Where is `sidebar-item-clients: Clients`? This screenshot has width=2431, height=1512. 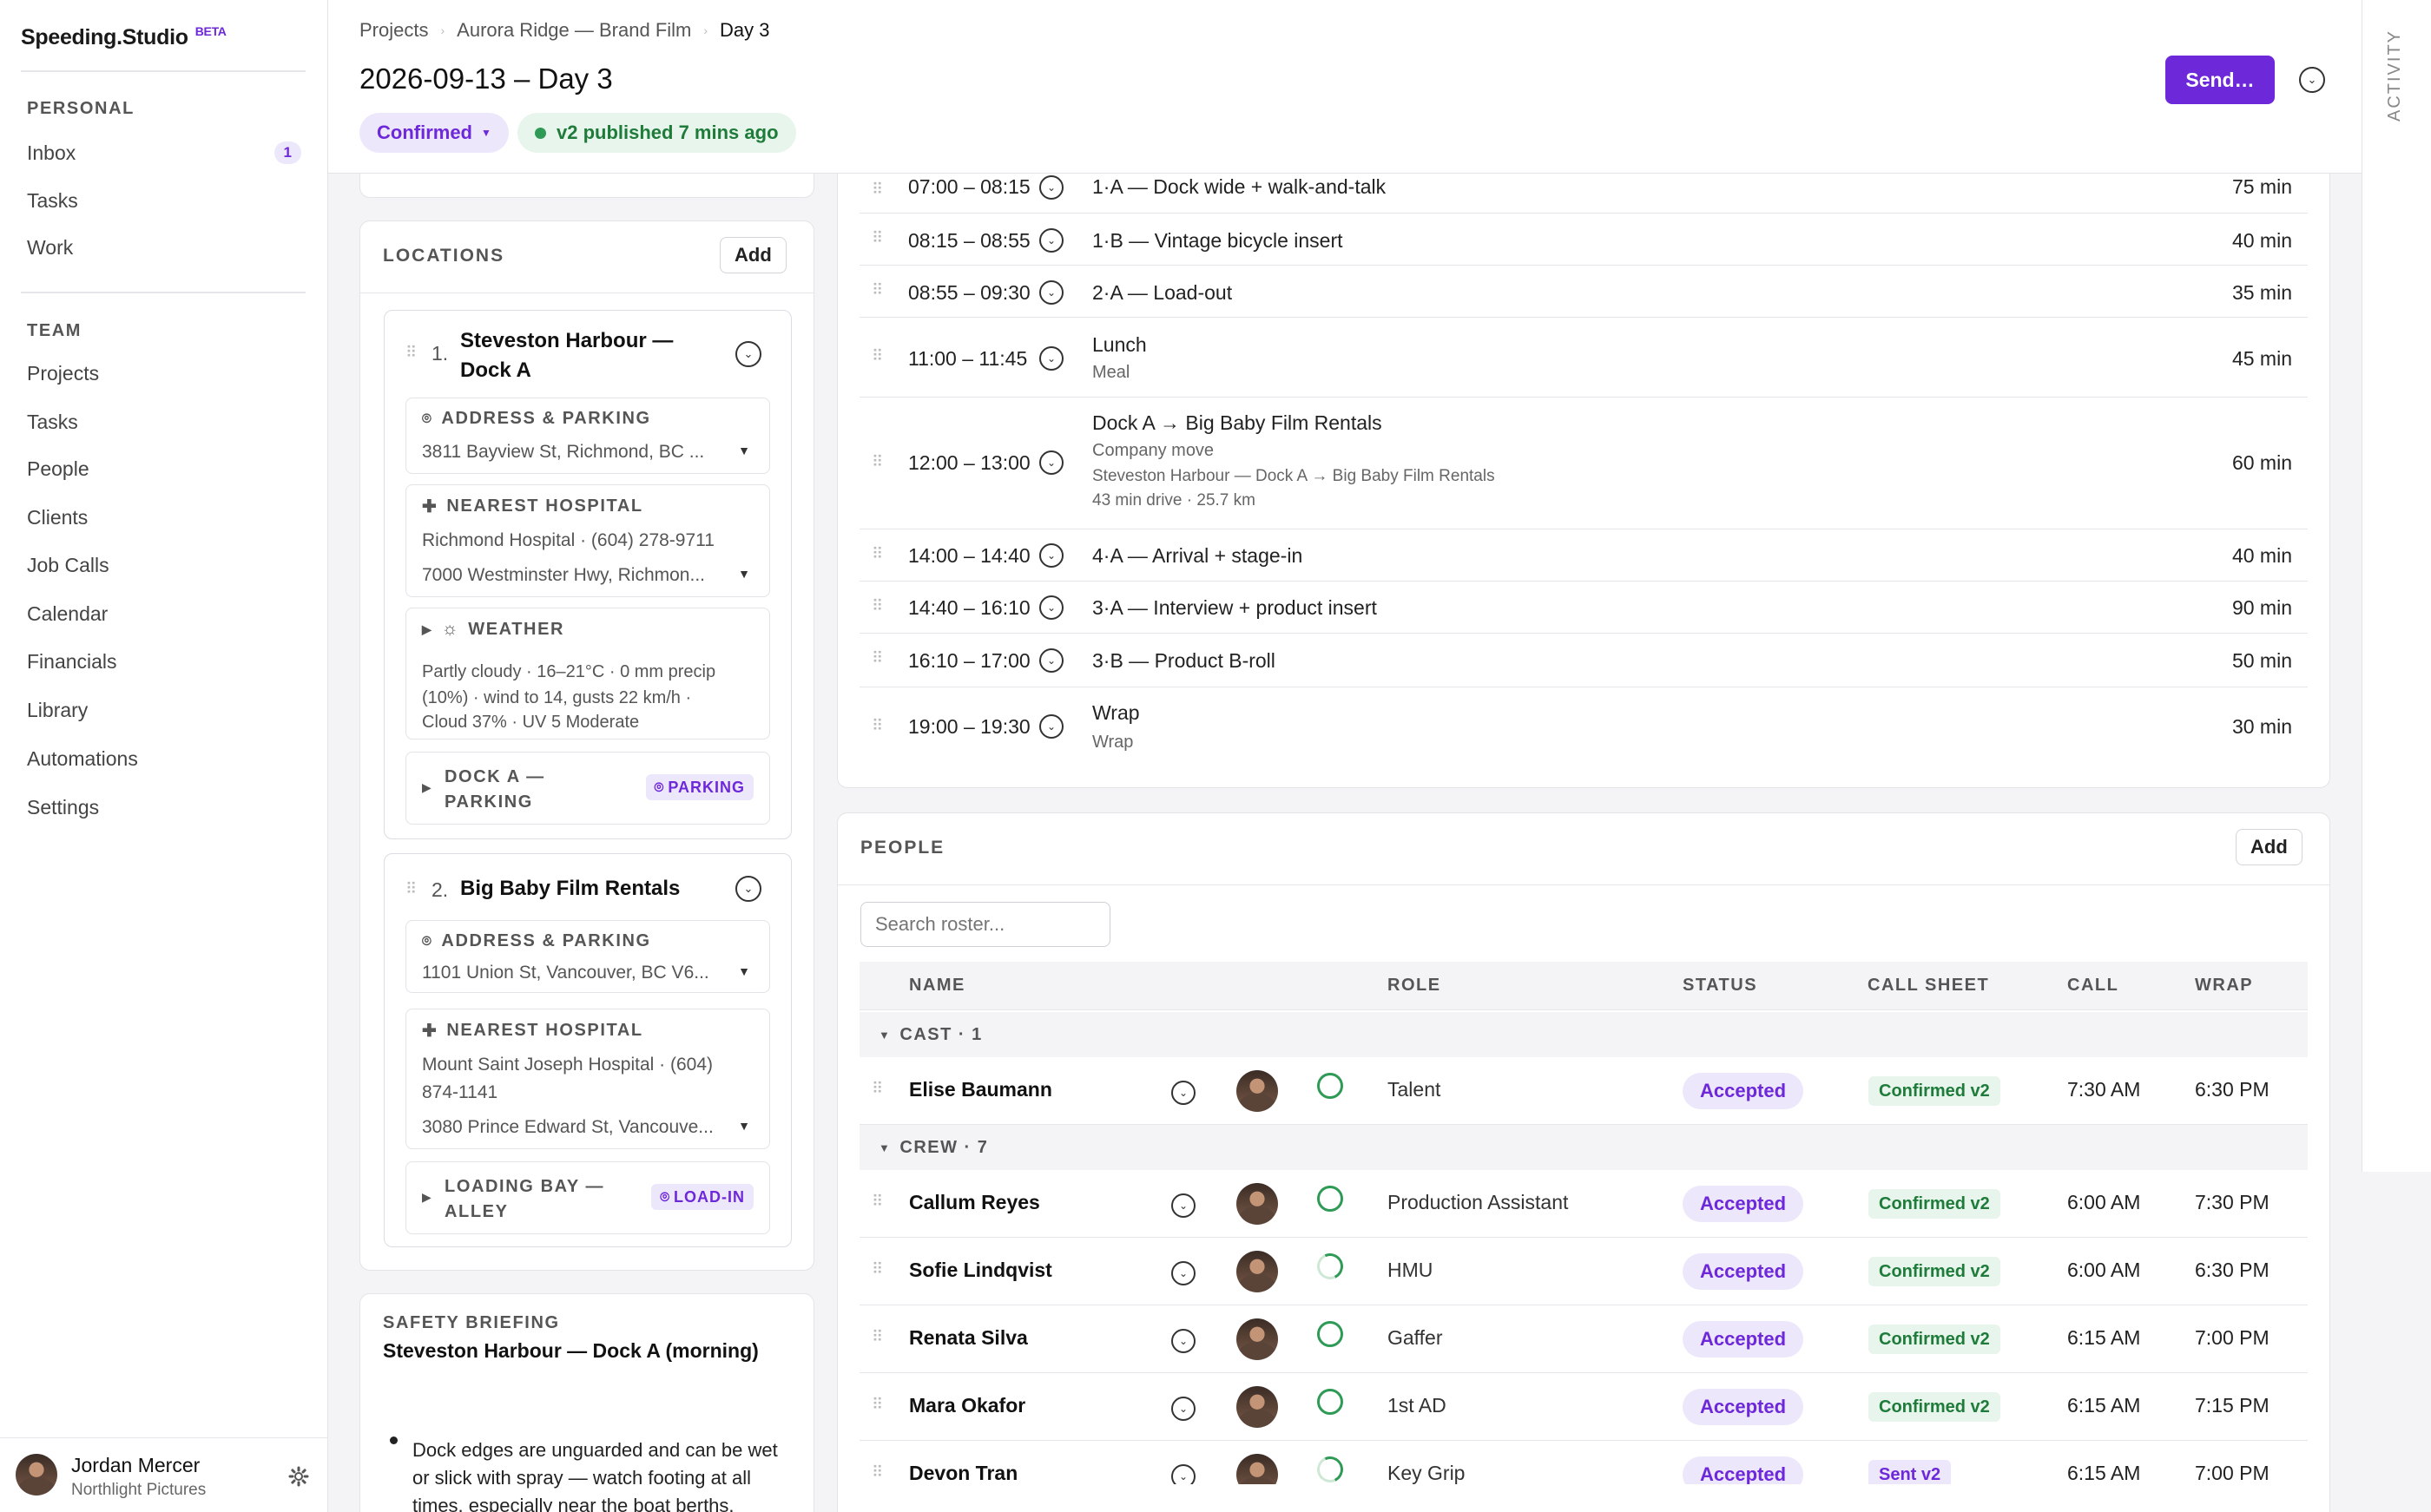 sidebar-item-clients: Clients is located at coordinates (164, 517).